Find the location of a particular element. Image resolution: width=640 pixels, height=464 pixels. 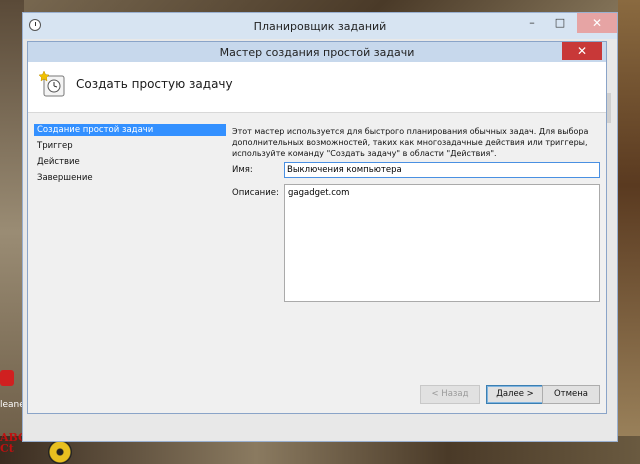

next-button: Далее > is located at coordinates (515, 394).